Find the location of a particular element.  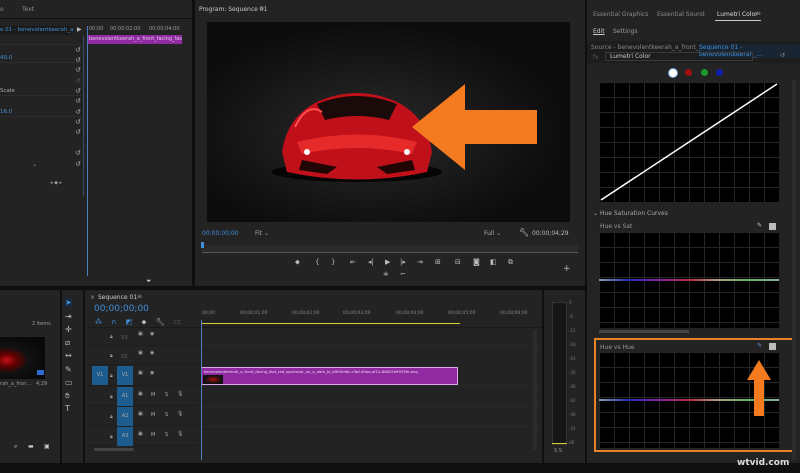

source-patch-v1: V1 is located at coordinates (100, 375).